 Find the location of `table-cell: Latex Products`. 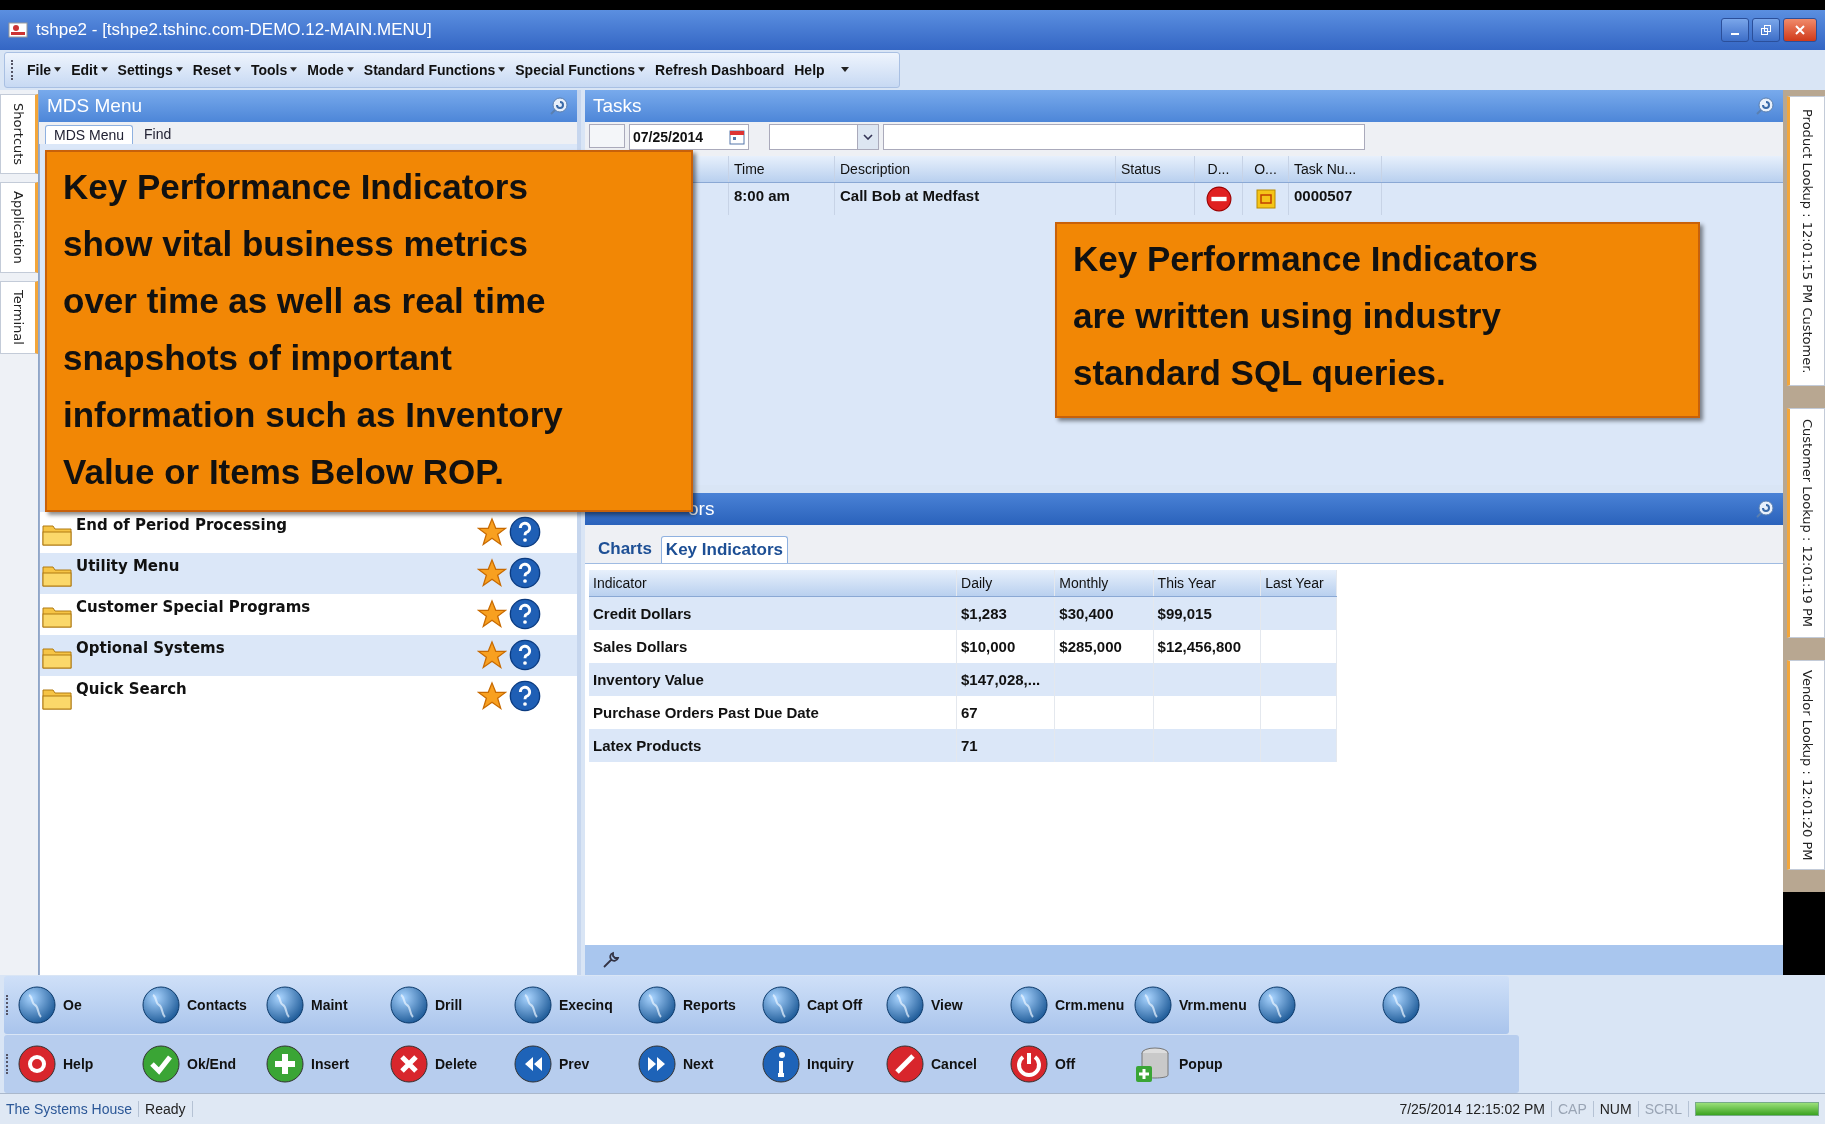

table-cell: Latex Products is located at coordinates (773, 745).